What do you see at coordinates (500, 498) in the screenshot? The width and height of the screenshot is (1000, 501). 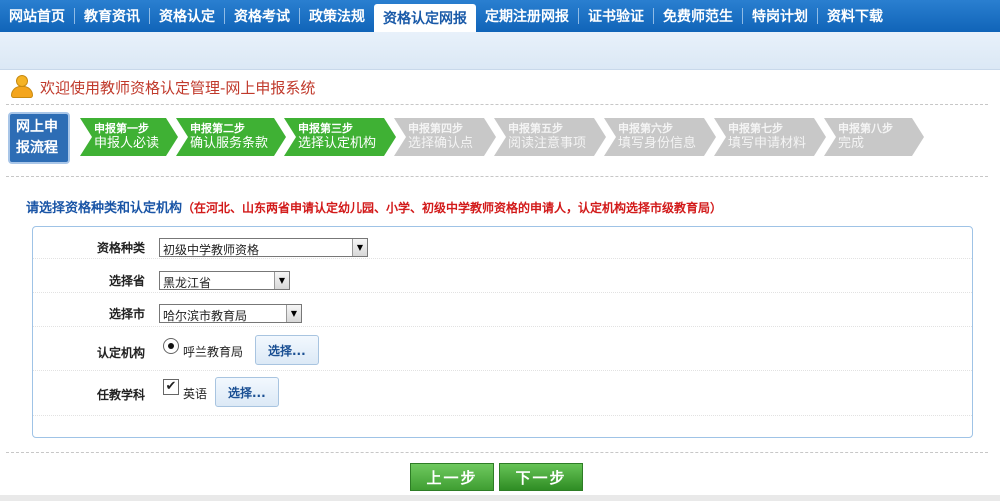 I see `footer-strip` at bounding box center [500, 498].